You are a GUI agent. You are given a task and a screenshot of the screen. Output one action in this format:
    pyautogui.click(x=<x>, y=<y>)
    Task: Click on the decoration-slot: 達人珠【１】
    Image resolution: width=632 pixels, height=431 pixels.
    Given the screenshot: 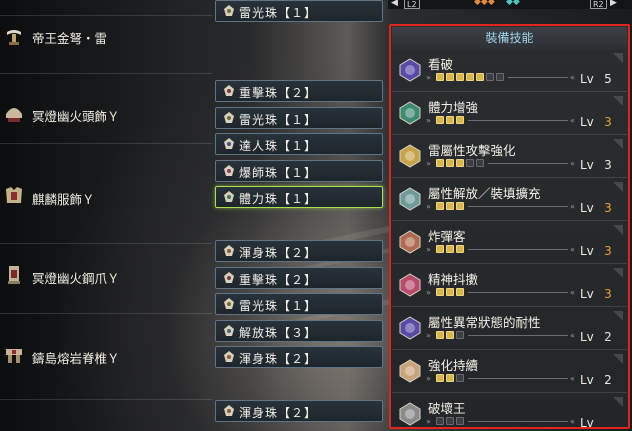 What is the action you would take?
    pyautogui.click(x=299, y=144)
    